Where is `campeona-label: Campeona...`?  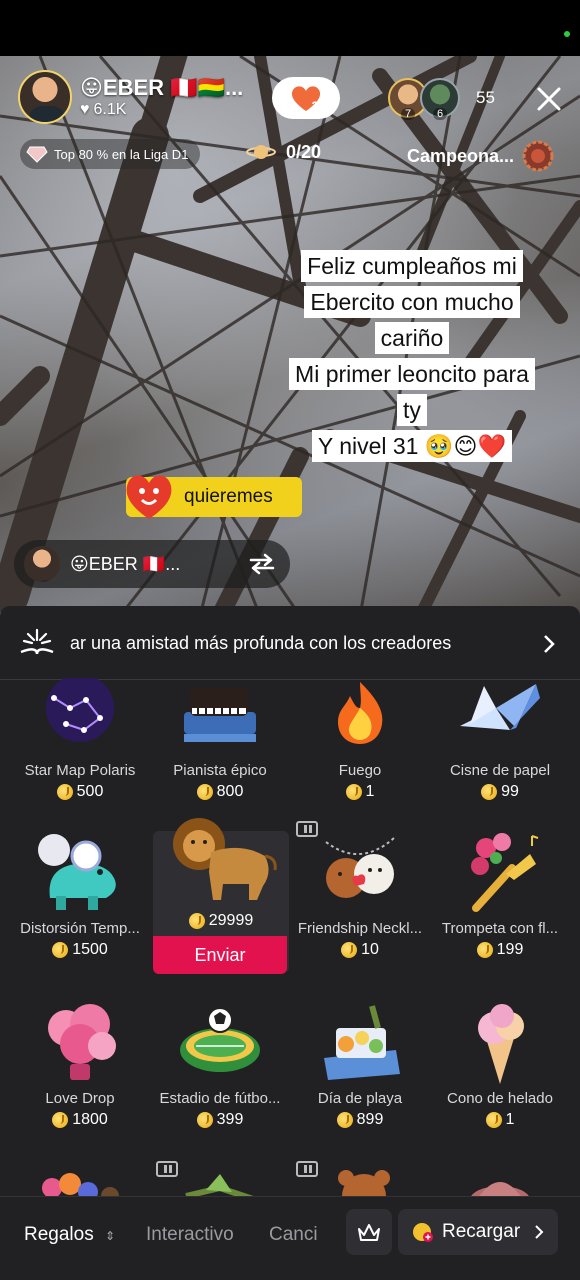 campeona-label: Campeona... is located at coordinates (461, 155).